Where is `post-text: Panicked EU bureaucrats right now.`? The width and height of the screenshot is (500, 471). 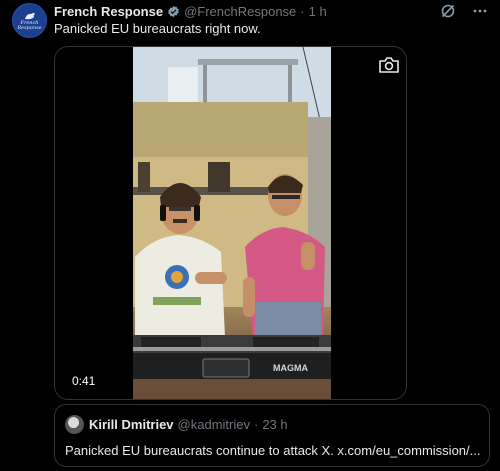
post-text: Panicked EU bureaucrats right now. is located at coordinates (157, 28).